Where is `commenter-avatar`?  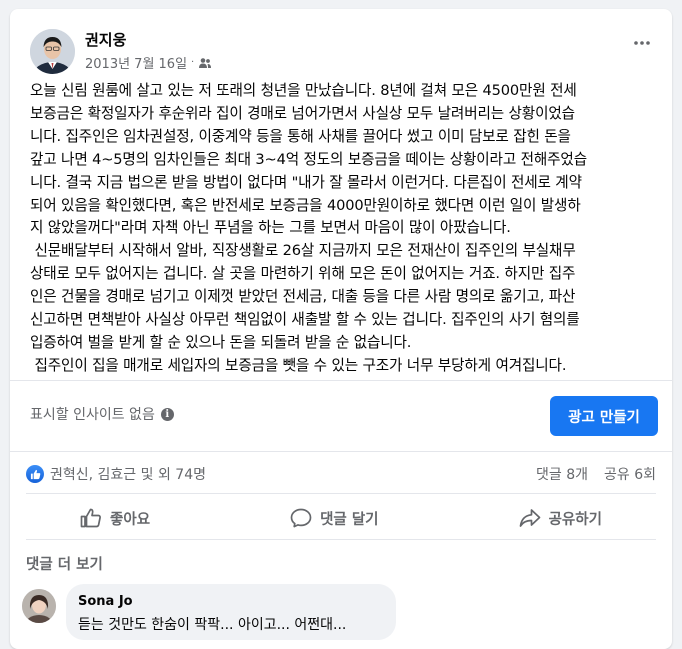
commenter-avatar is located at coordinates (39, 606).